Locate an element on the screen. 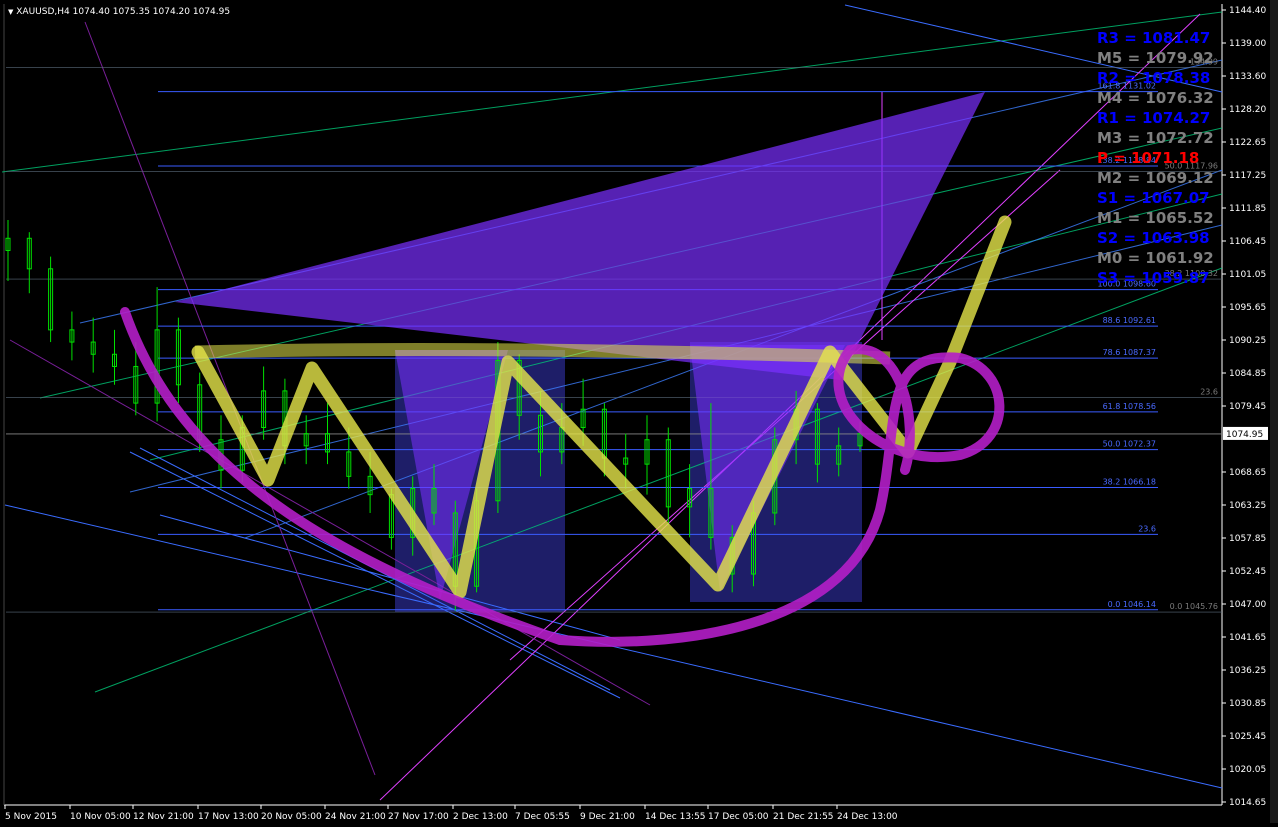  y-tick-label: 1047.00 is located at coordinates (1247, 605).